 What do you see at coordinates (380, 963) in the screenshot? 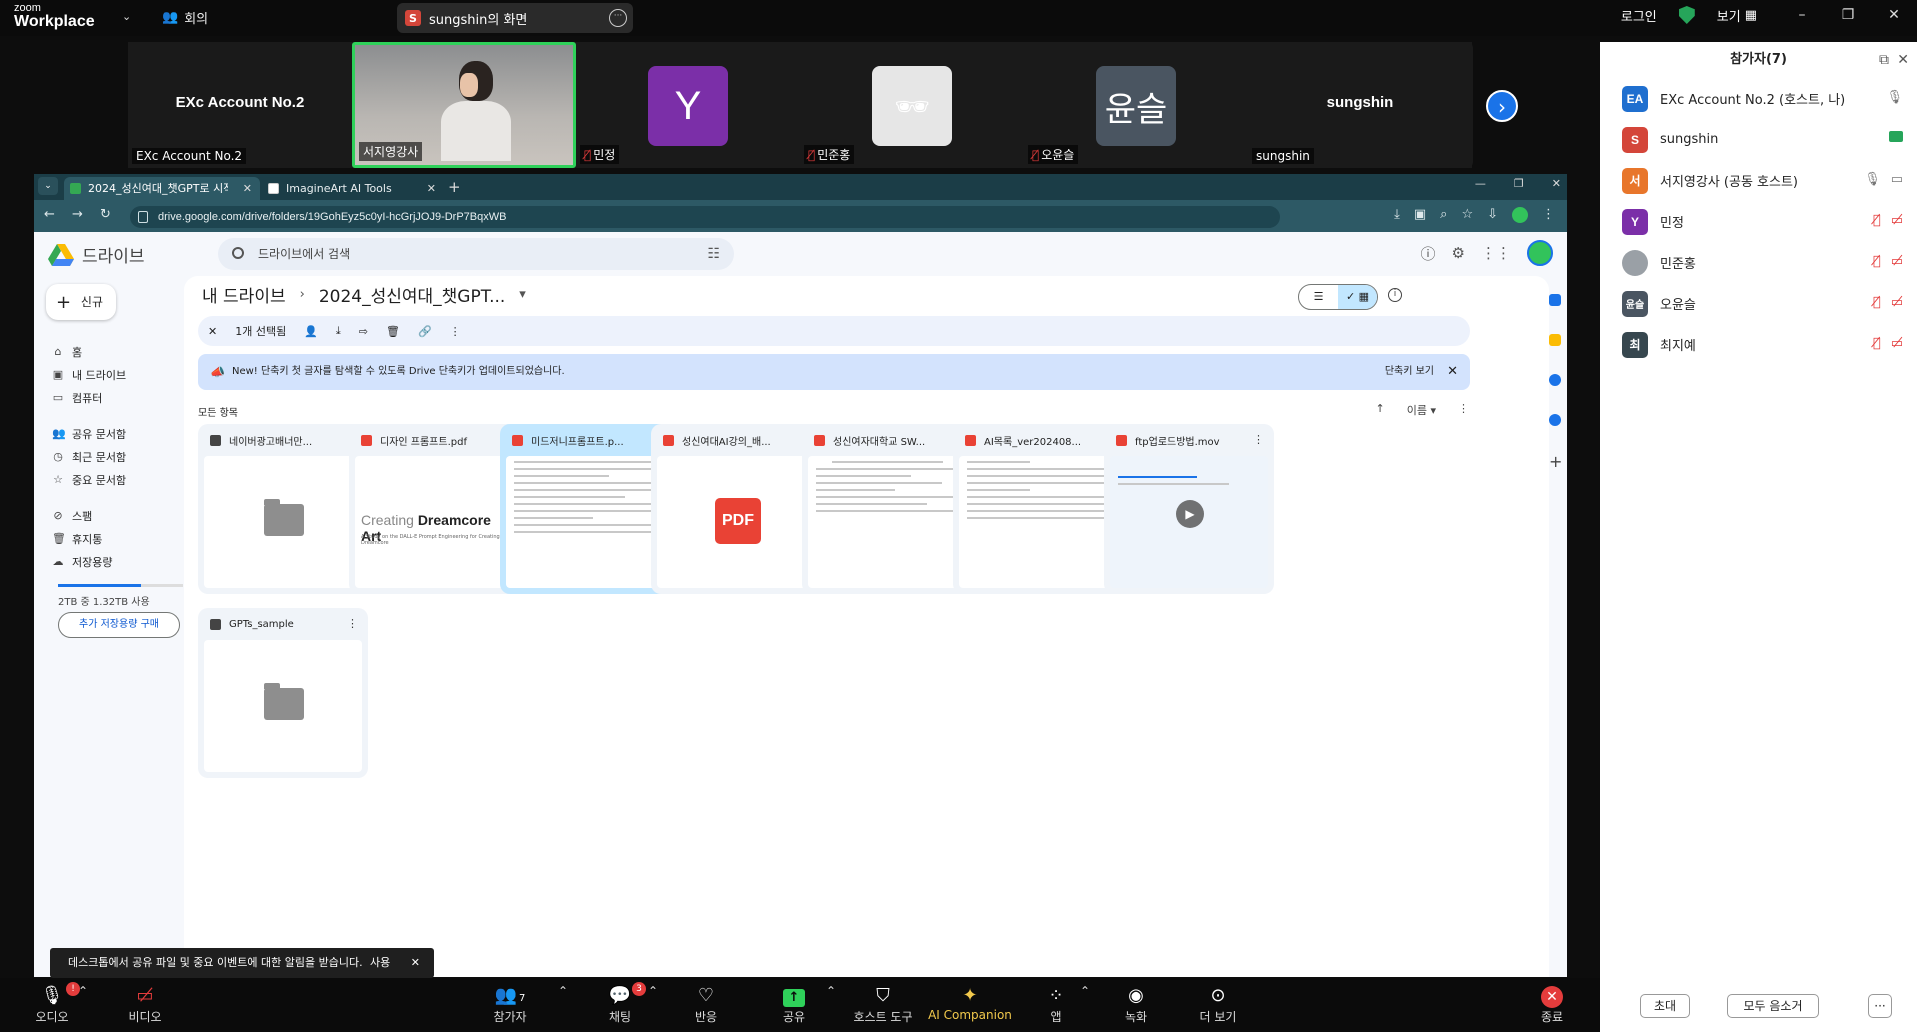
I see `toast-use-button: 사용` at bounding box center [380, 963].